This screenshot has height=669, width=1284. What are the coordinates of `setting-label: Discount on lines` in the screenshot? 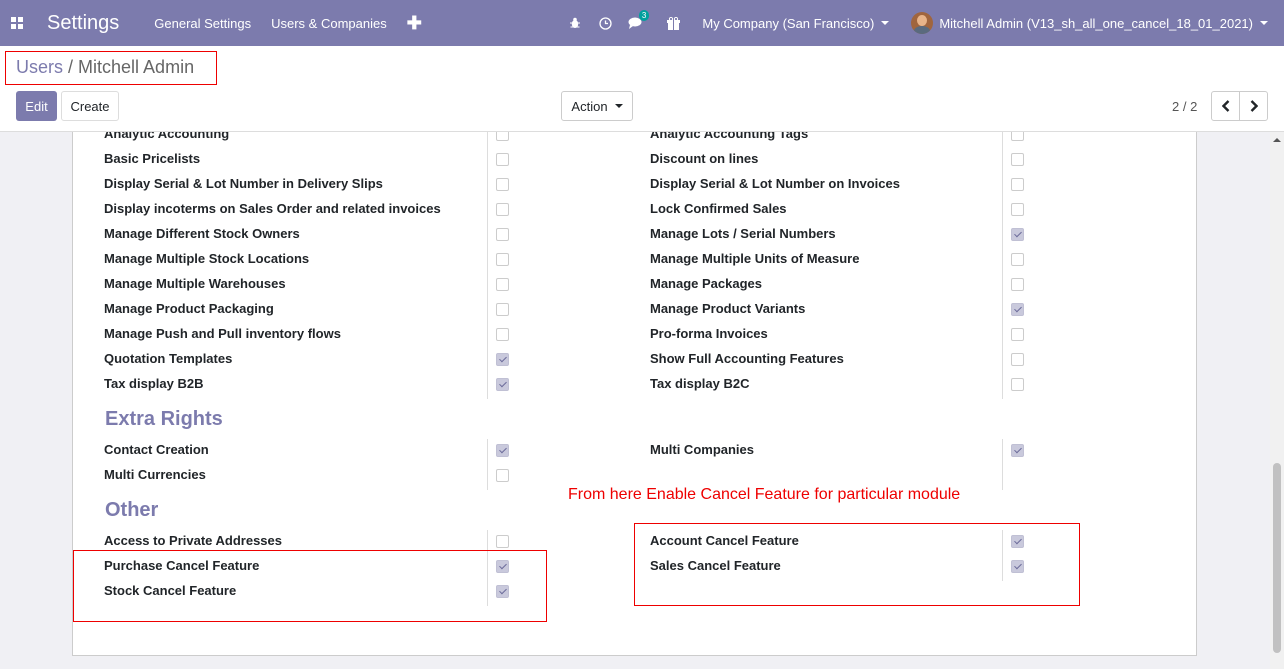 It's located at (704, 158).